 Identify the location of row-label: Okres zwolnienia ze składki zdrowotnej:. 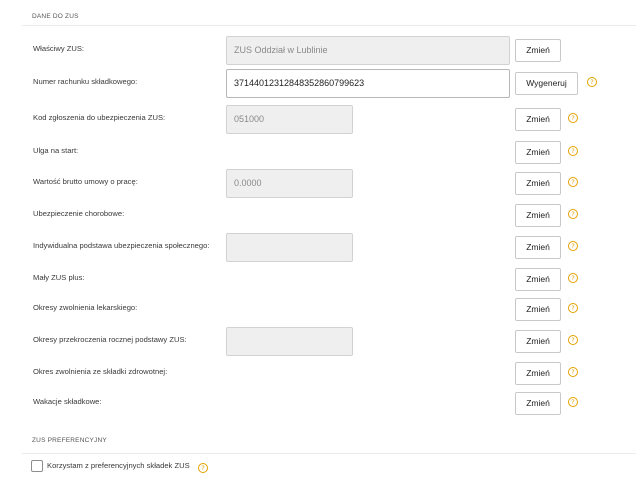
(100, 371).